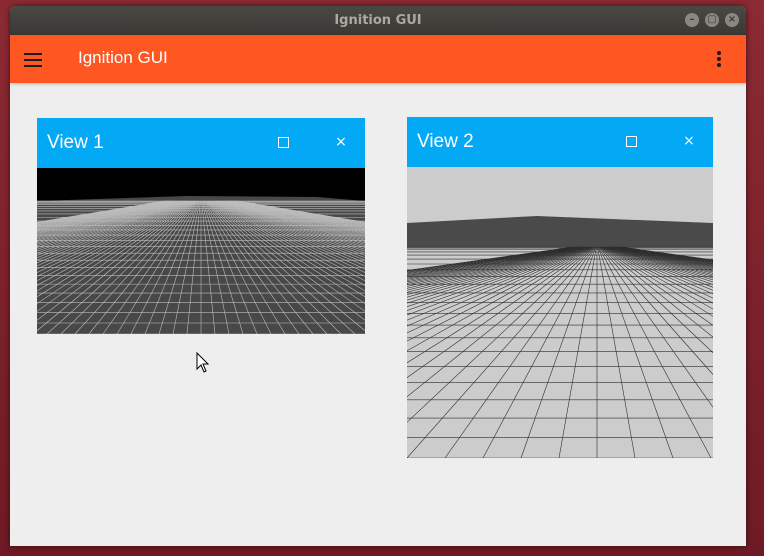 This screenshot has width=764, height=556. Describe the element at coordinates (203, 362) in the screenshot. I see `mouse-cursor-icon` at that location.